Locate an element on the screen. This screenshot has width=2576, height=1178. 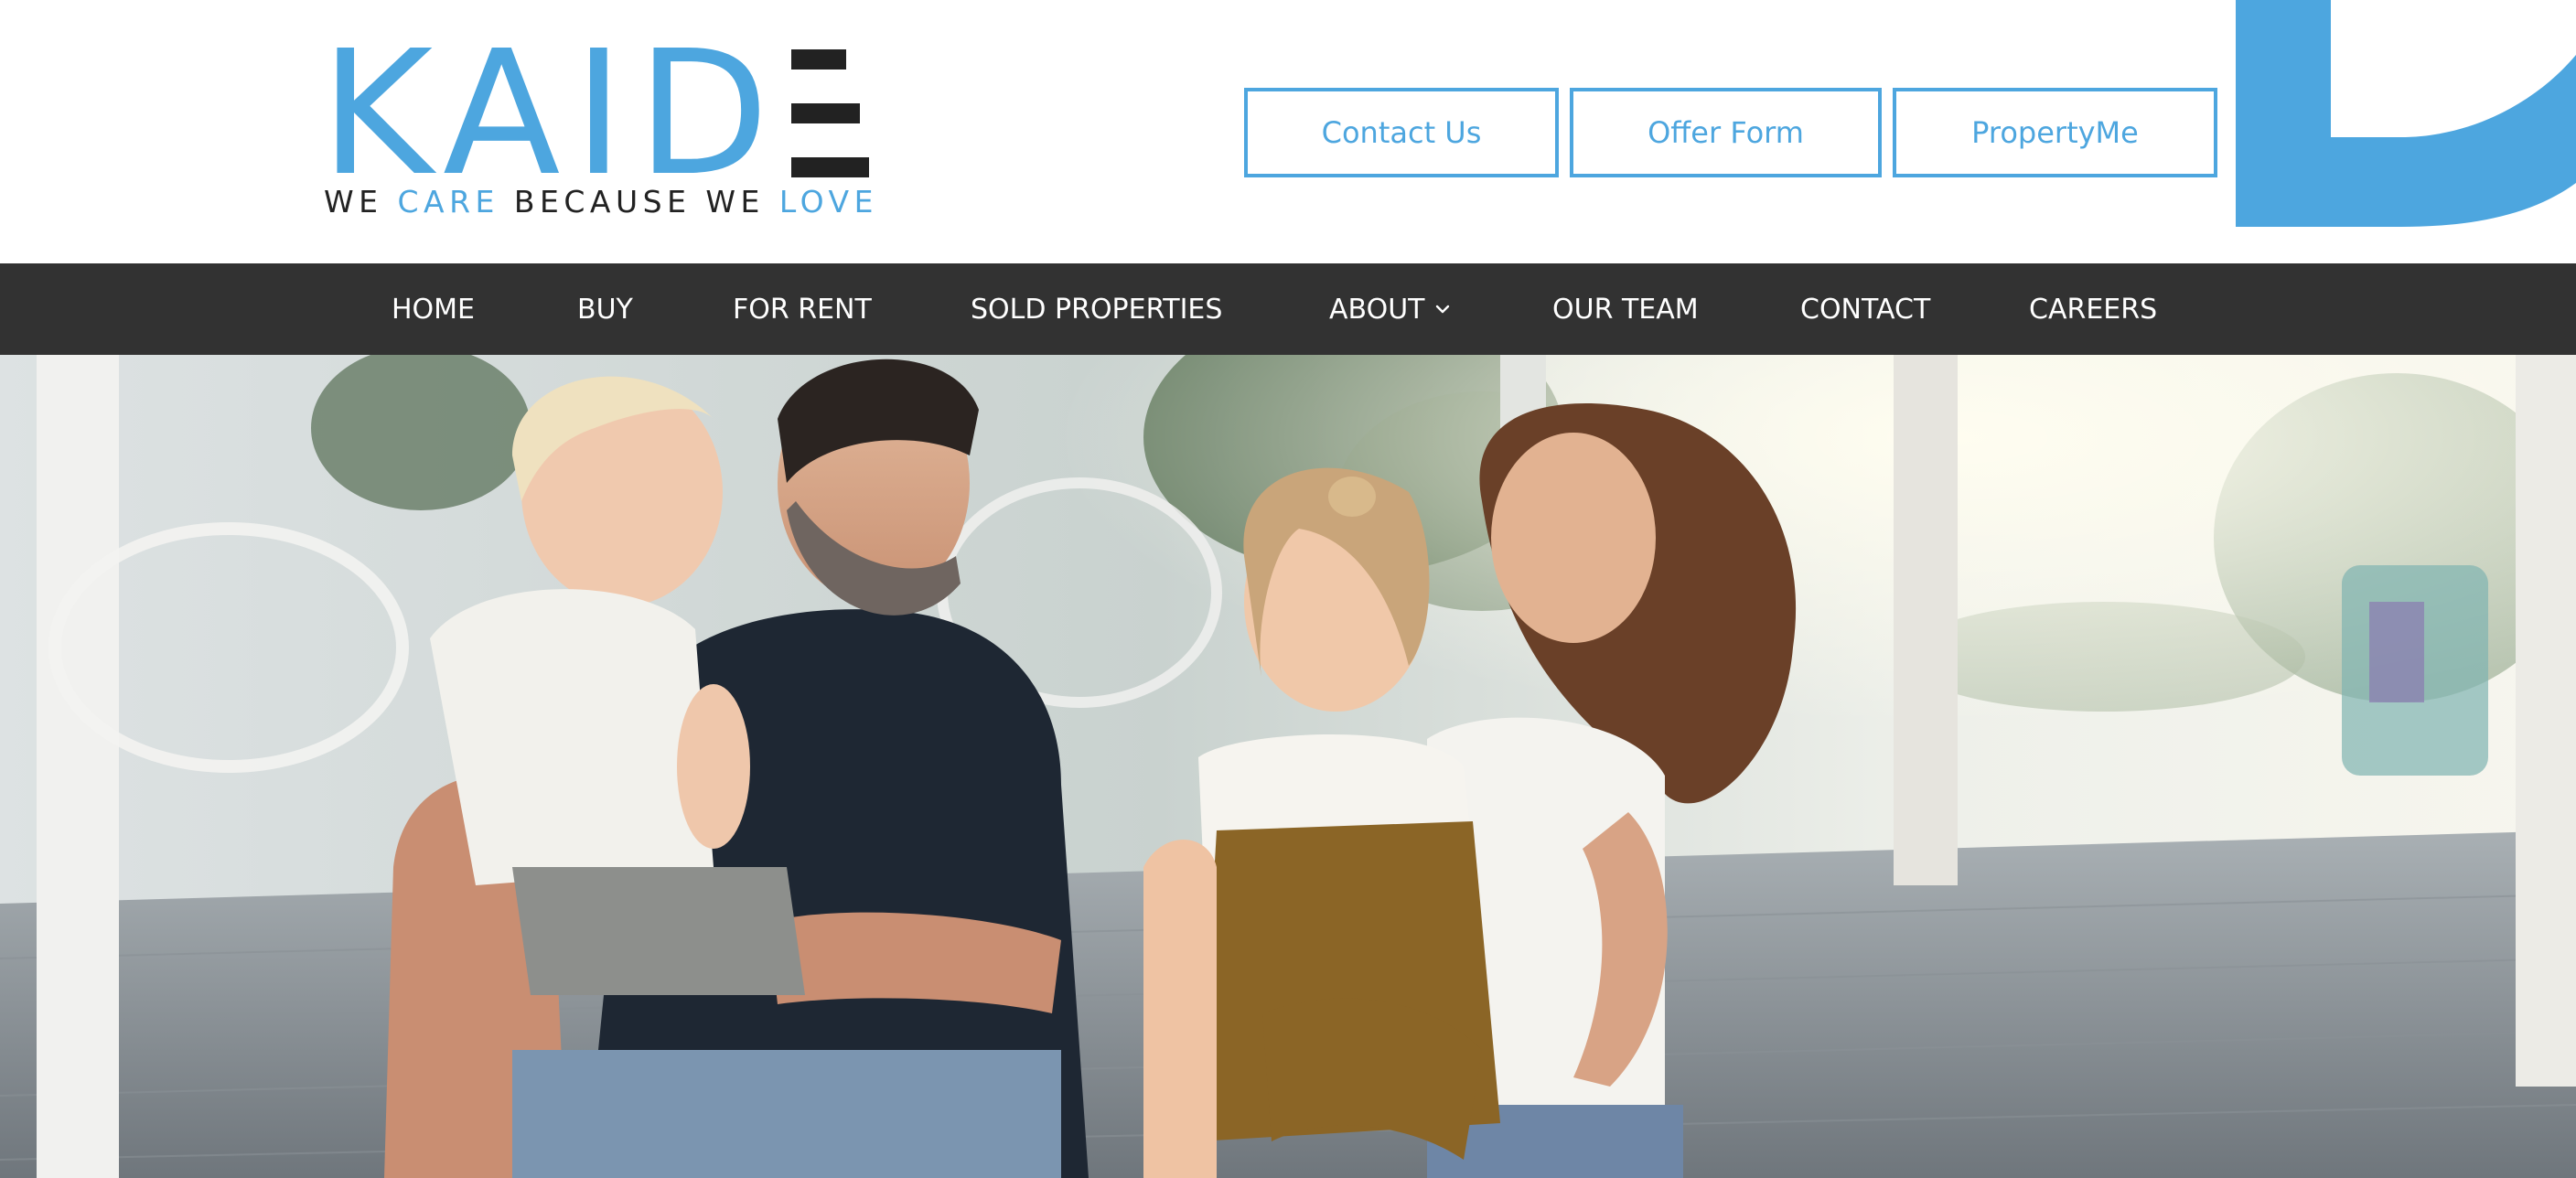
logo-tagline: WE CARE BECAUSE WE LOVE is located at coordinates (601, 203).